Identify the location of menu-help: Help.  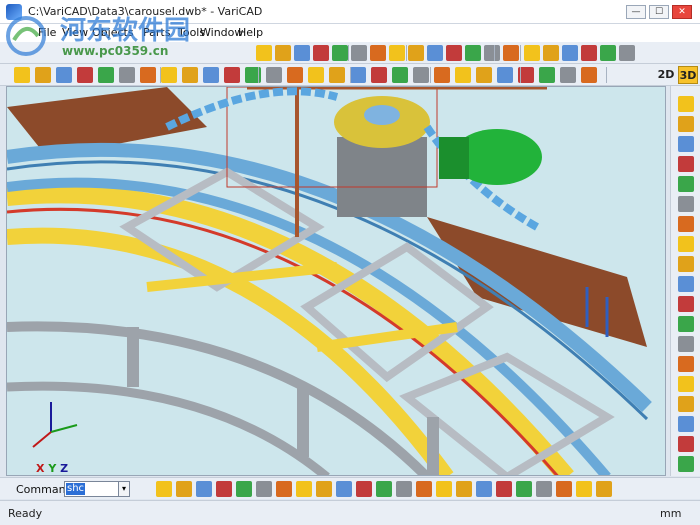
(250, 32).